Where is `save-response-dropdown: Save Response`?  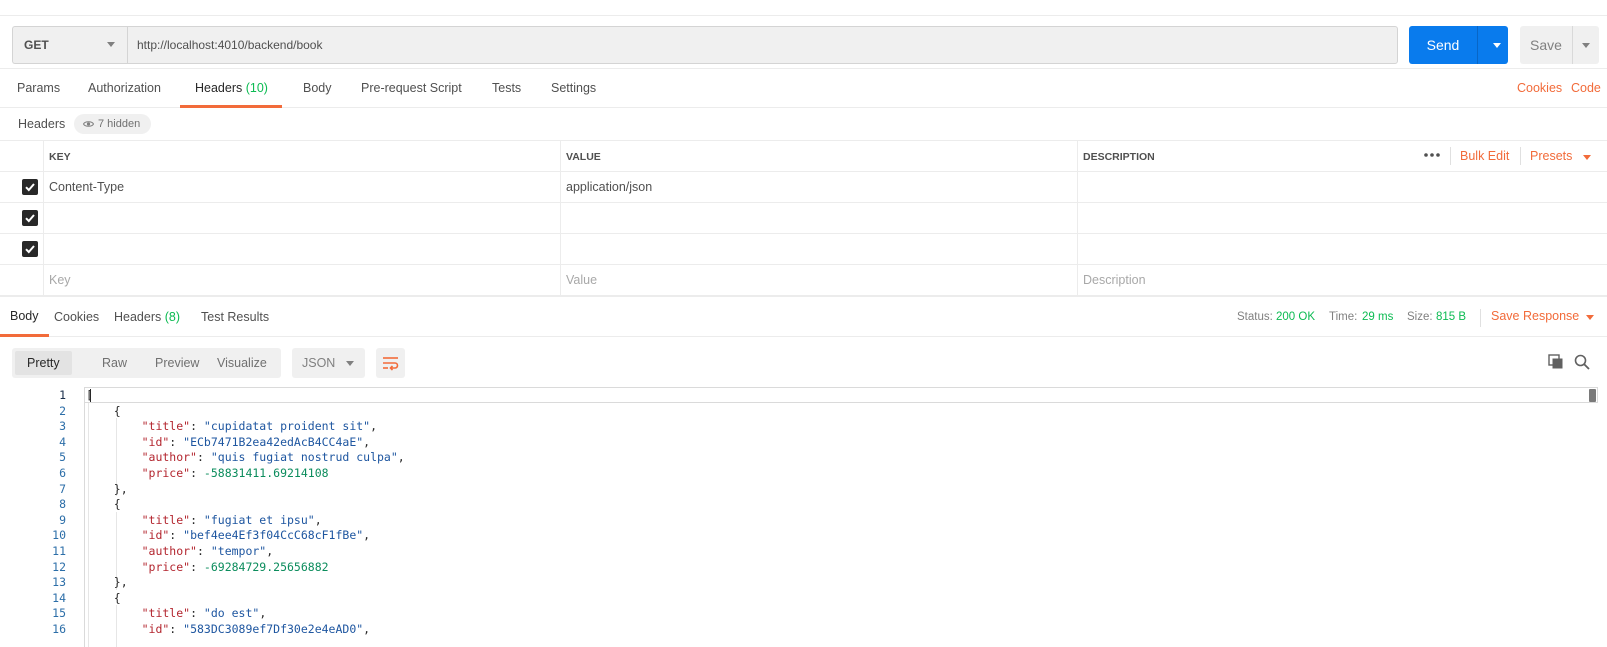 save-response-dropdown: Save Response is located at coordinates (1535, 316).